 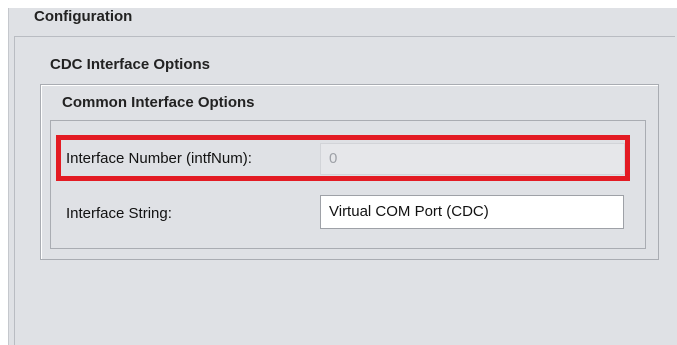 I want to click on cdc-options-title: CDC Interface Options, so click(x=130, y=64).